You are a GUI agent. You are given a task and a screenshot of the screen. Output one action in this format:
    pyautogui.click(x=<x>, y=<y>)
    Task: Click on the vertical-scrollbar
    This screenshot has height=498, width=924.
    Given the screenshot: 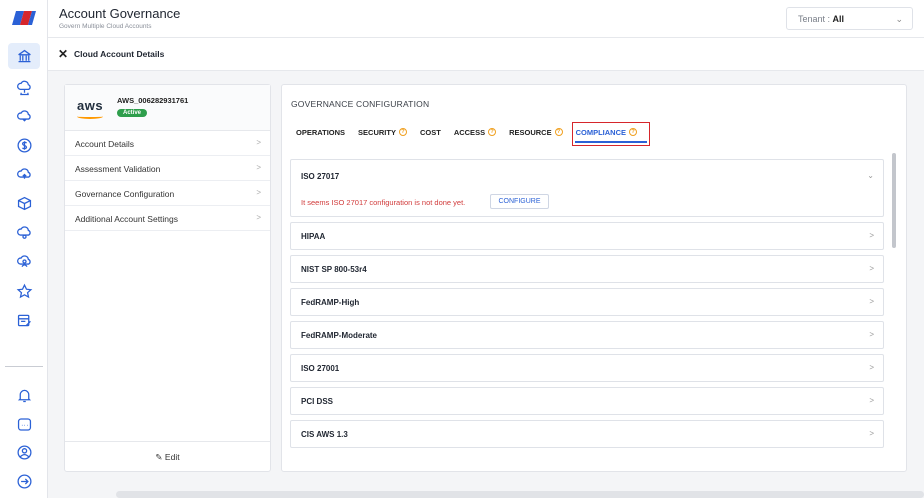 What is the action you would take?
    pyautogui.click(x=894, y=200)
    